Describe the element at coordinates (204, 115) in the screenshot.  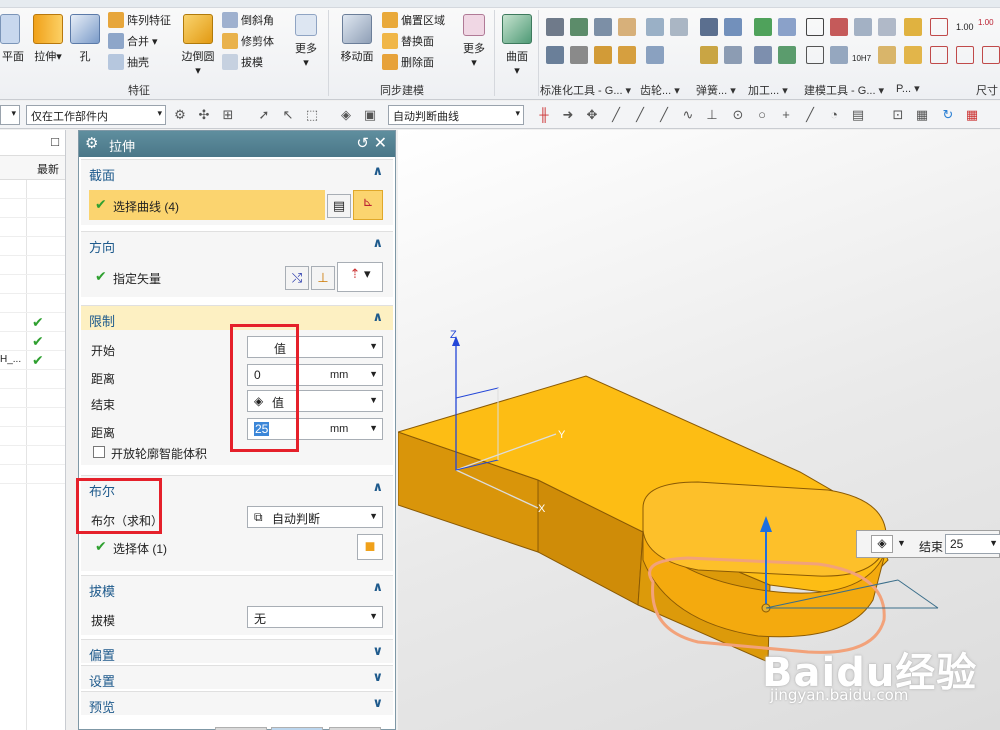
I see `snap-icon: ✣` at that location.